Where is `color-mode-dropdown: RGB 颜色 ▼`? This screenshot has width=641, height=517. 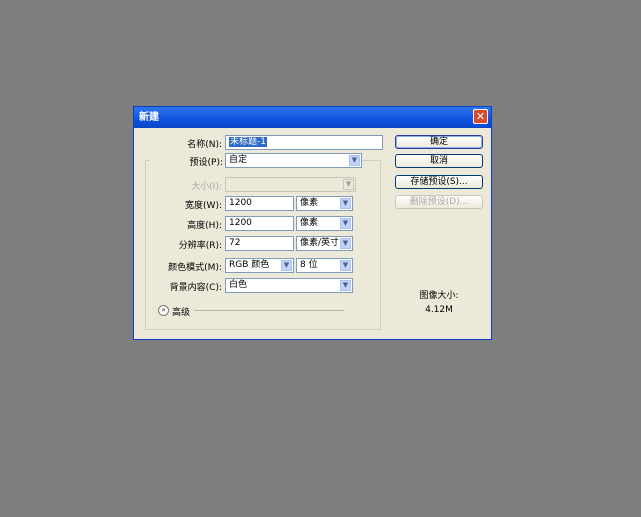 color-mode-dropdown: RGB 颜色 ▼ is located at coordinates (259, 265).